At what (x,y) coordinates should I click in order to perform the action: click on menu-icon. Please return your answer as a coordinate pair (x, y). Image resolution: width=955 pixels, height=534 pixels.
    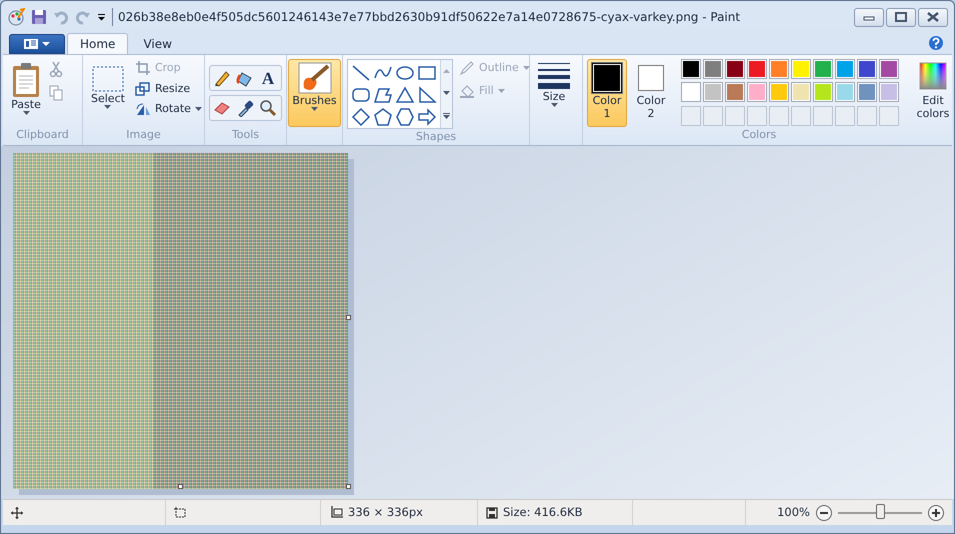
    Looking at the image, I should click on (37, 44).